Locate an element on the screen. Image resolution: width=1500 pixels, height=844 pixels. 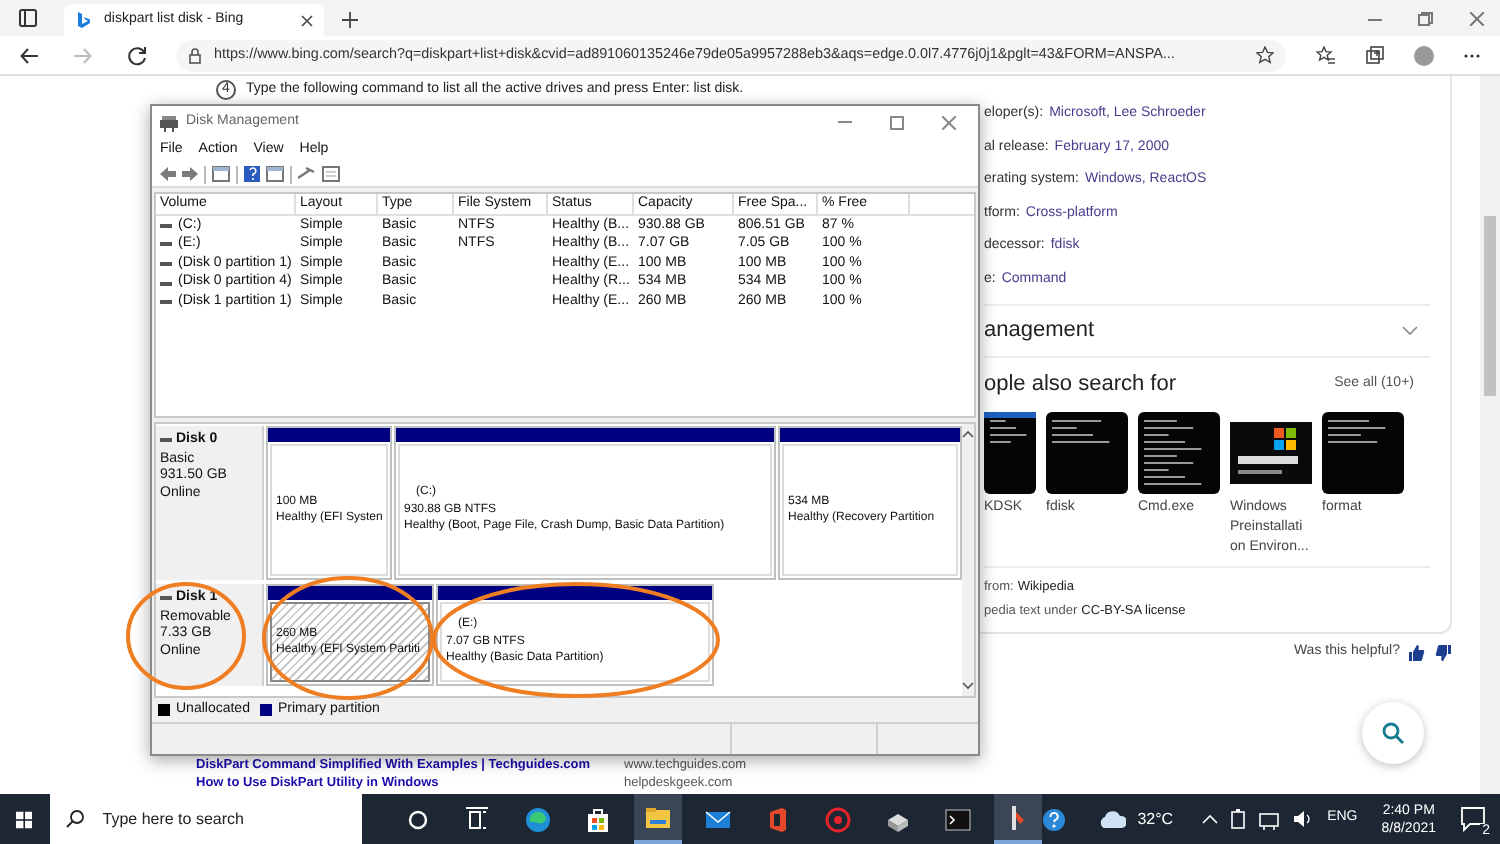
taskbar-search-field: Type here to search is located at coordinates (206, 819).